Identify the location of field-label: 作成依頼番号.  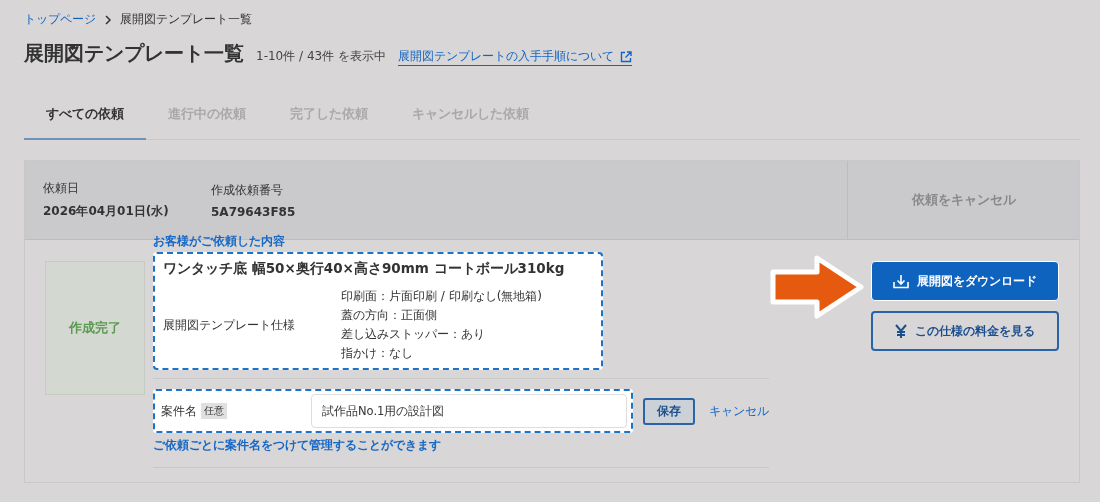
(247, 190).